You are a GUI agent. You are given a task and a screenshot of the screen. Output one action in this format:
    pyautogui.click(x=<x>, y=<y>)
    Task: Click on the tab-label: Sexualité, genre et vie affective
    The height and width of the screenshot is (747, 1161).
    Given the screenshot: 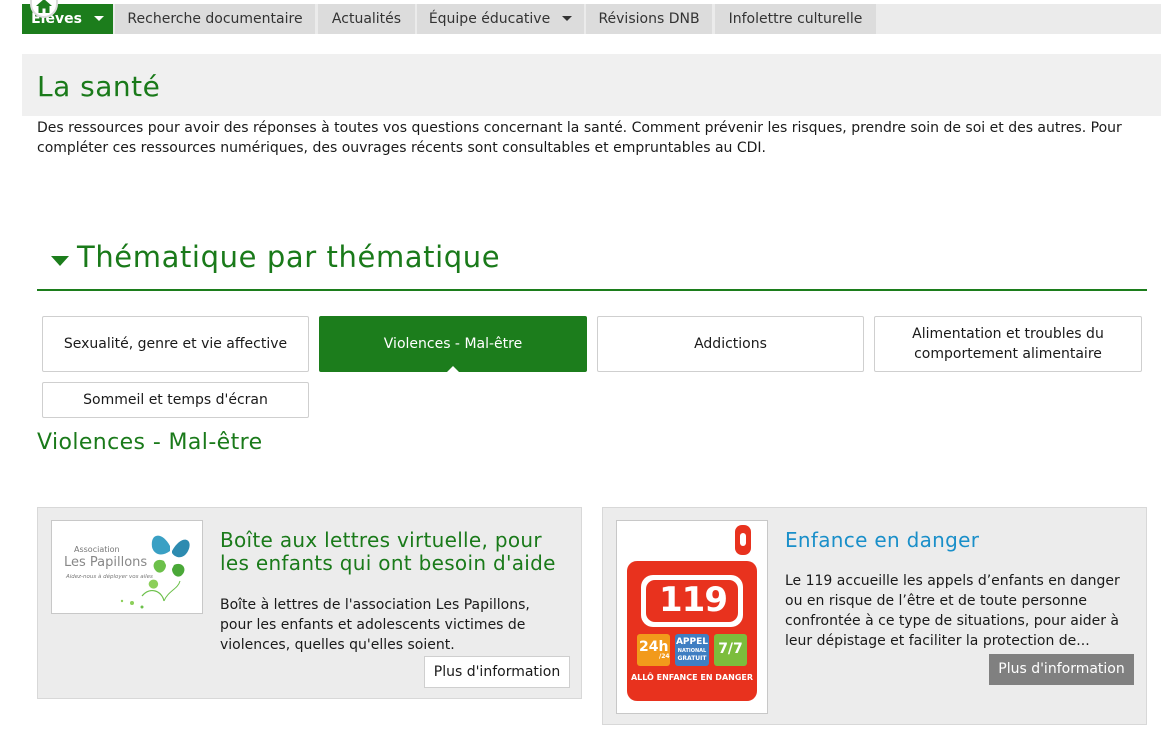 What is the action you would take?
    pyautogui.click(x=175, y=344)
    